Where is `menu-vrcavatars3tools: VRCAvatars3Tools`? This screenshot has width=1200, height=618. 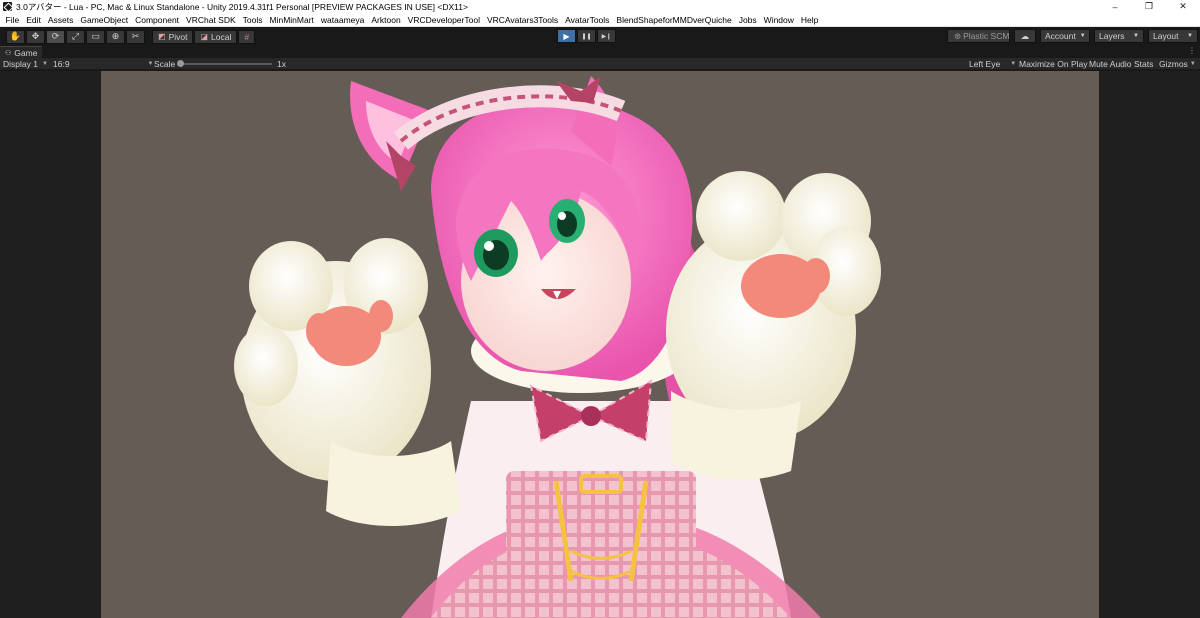 menu-vrcavatars3tools: VRCAvatars3Tools is located at coordinates (522, 20).